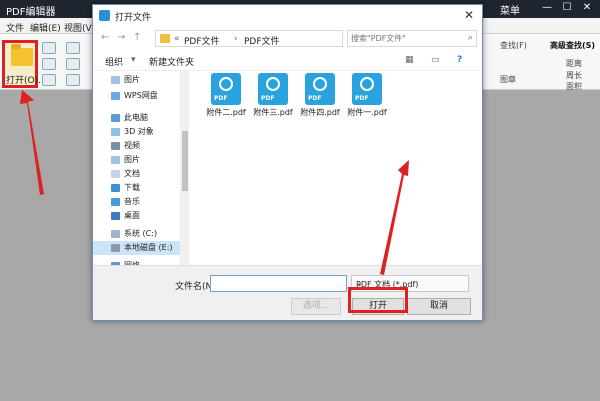  What do you see at coordinates (32, 142) in the screenshot?
I see `arrow-to-open-file` at bounding box center [32, 142].